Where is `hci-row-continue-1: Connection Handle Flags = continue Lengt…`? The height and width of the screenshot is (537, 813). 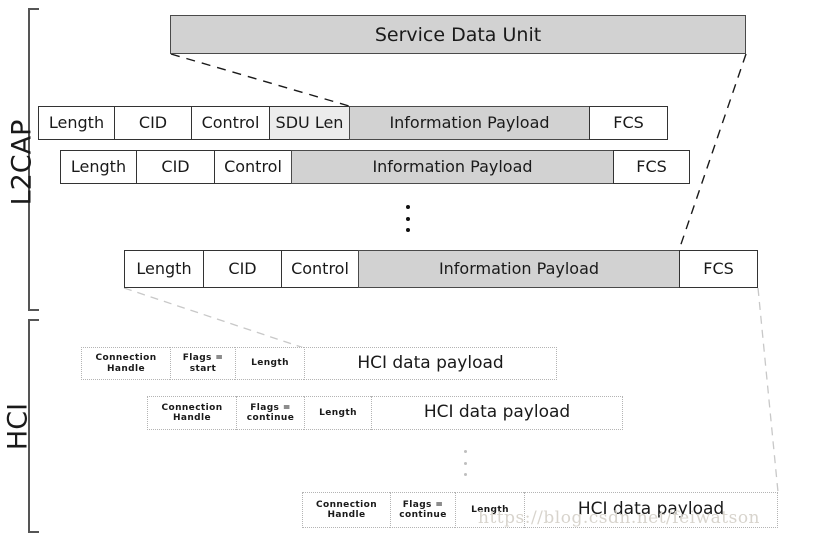
hci-row-continue-1: Connection Handle Flags = continue Lengt… is located at coordinates (385, 413).